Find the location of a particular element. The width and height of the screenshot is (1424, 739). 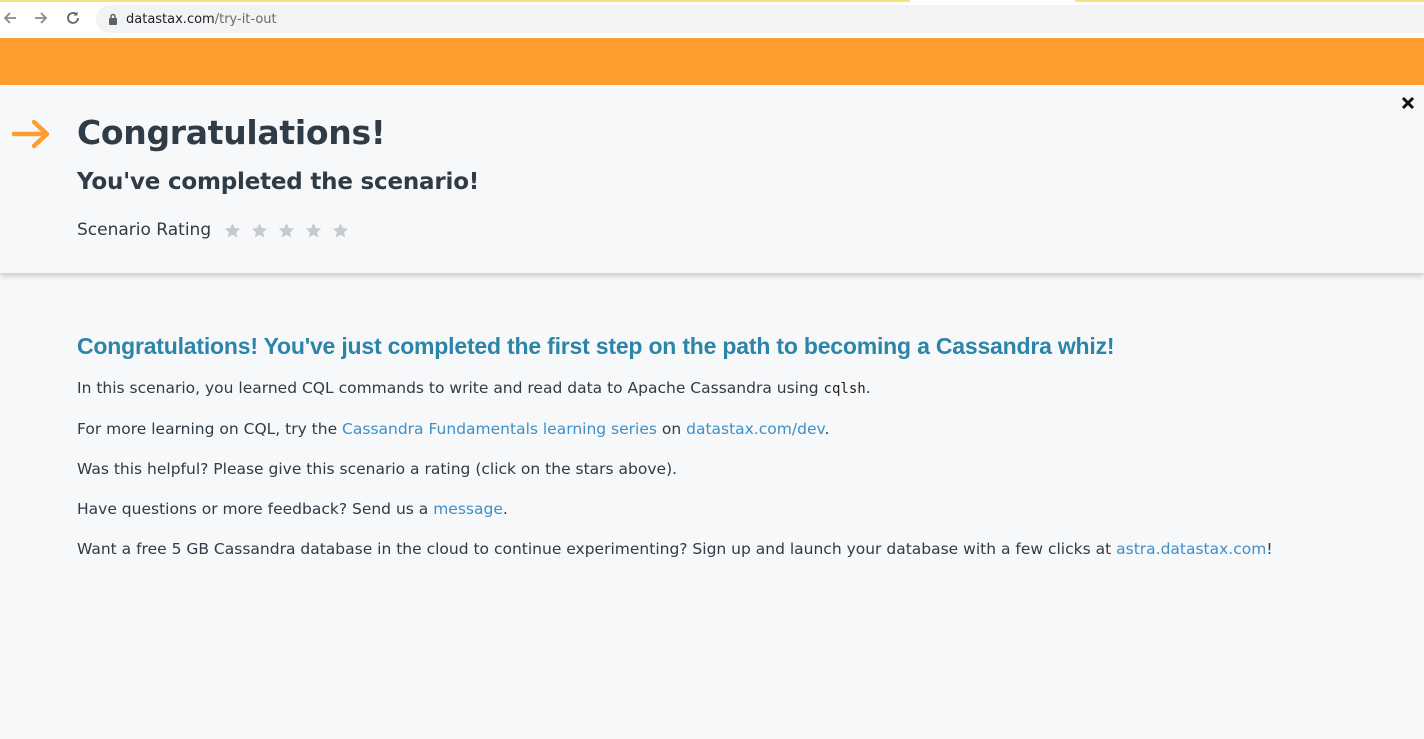

message-link: message is located at coordinates (468, 509).